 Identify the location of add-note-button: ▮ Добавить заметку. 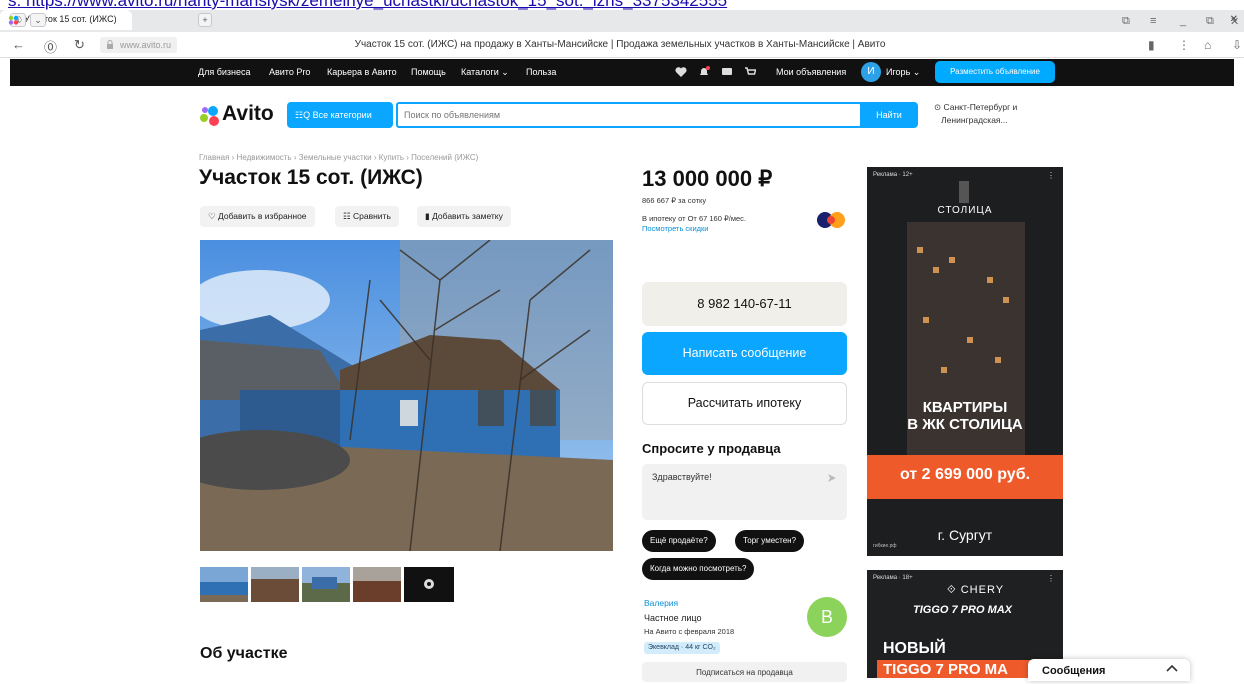
(464, 216).